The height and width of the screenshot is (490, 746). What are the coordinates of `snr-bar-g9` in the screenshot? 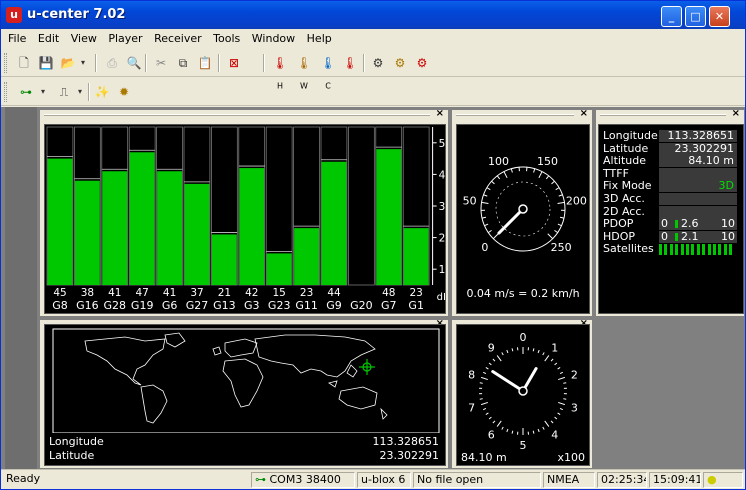 It's located at (334, 223).